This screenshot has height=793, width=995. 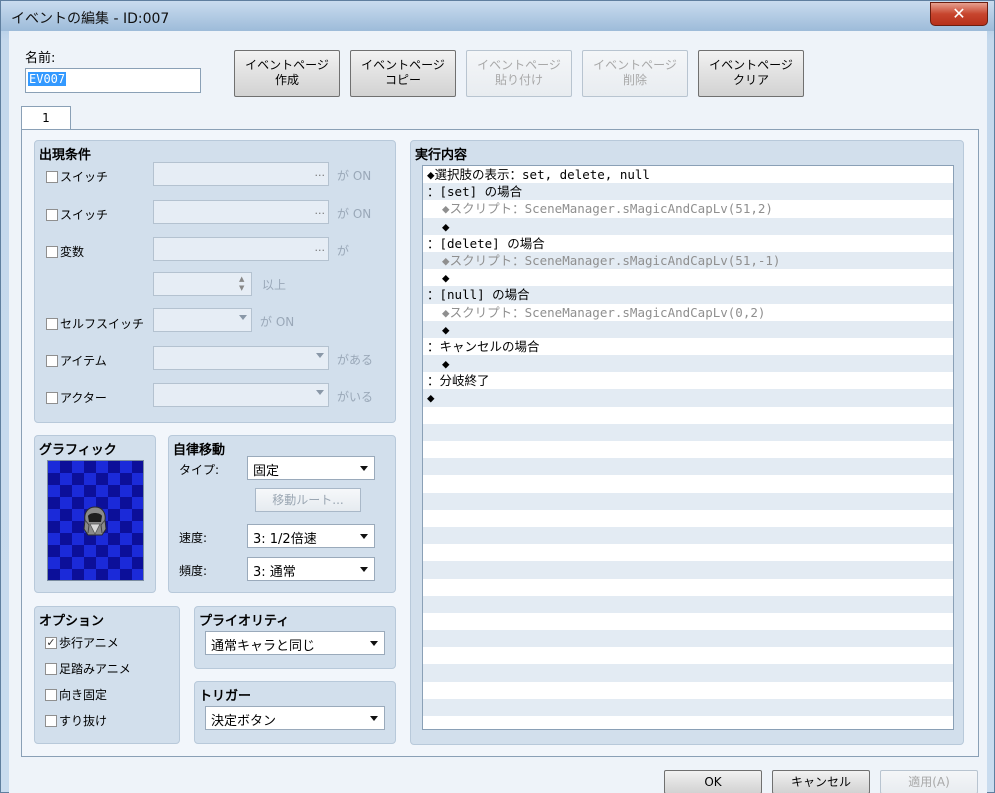 I want to click on stepping-anime-checkbox: 足踏みアニメ, so click(x=88, y=668).